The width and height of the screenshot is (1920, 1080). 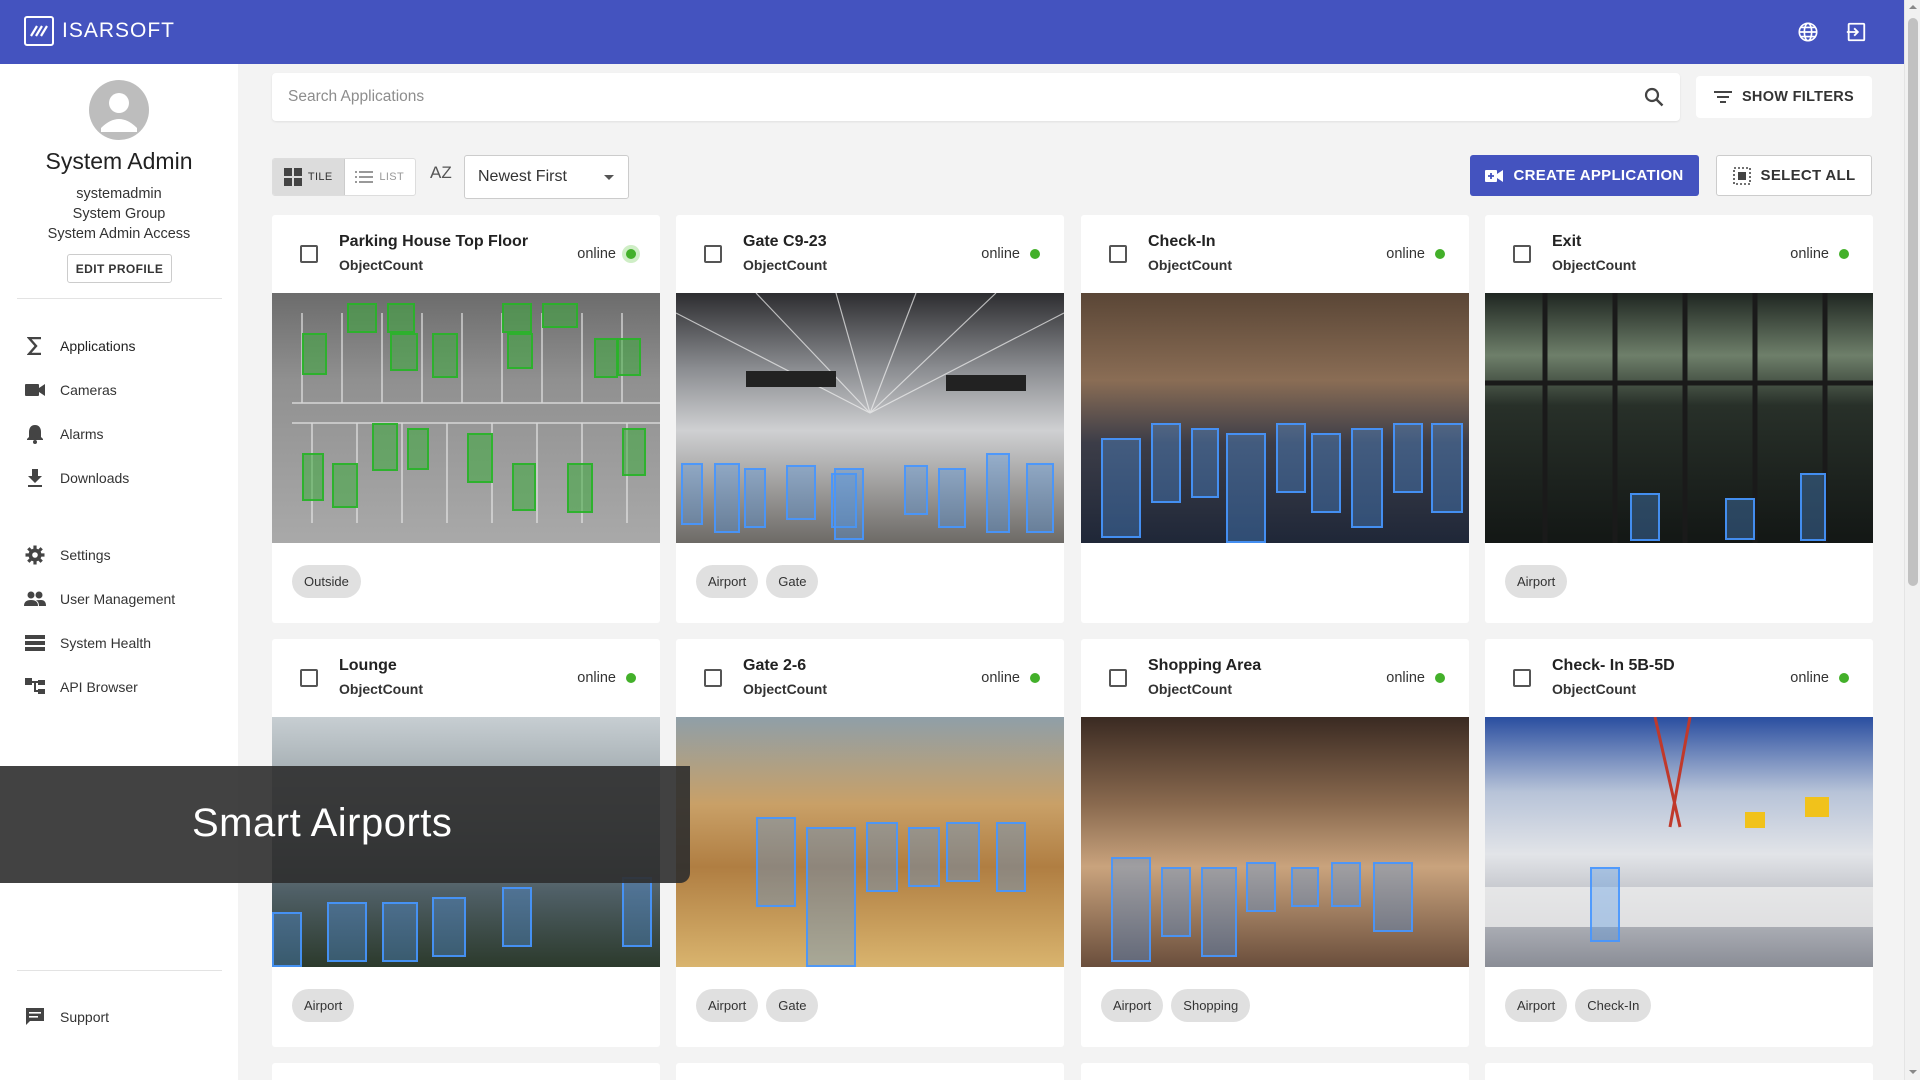 What do you see at coordinates (1679, 1007) in the screenshot?
I see `tag-list: Airport Check-In` at bounding box center [1679, 1007].